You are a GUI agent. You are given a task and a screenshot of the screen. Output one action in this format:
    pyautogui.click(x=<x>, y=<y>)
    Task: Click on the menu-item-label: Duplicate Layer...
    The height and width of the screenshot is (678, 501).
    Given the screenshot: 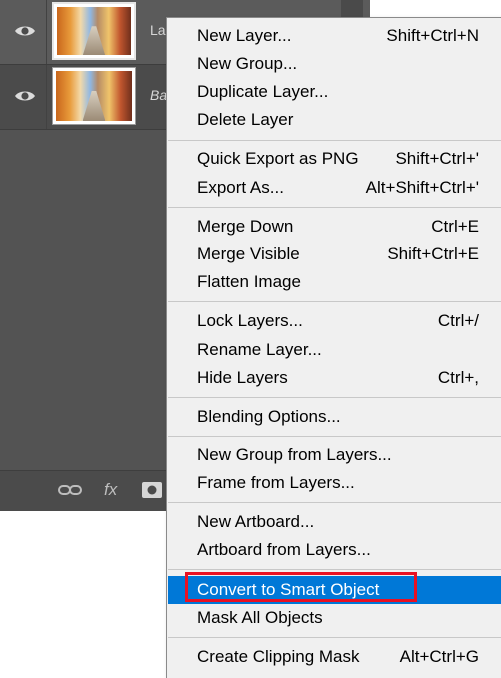 What is the action you would take?
    pyautogui.click(x=263, y=91)
    